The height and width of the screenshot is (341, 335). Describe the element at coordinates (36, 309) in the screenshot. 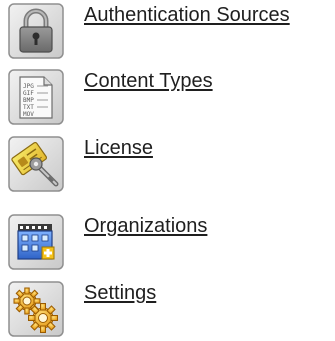

I see `settings-gears-icon` at that location.